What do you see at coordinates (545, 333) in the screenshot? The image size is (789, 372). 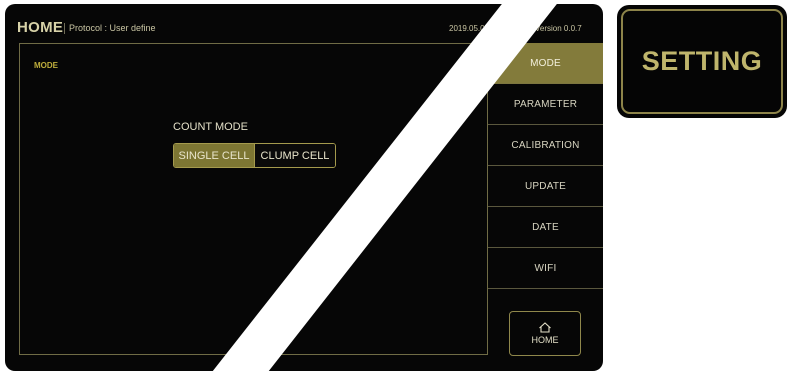 I see `home-button: HOME` at bounding box center [545, 333].